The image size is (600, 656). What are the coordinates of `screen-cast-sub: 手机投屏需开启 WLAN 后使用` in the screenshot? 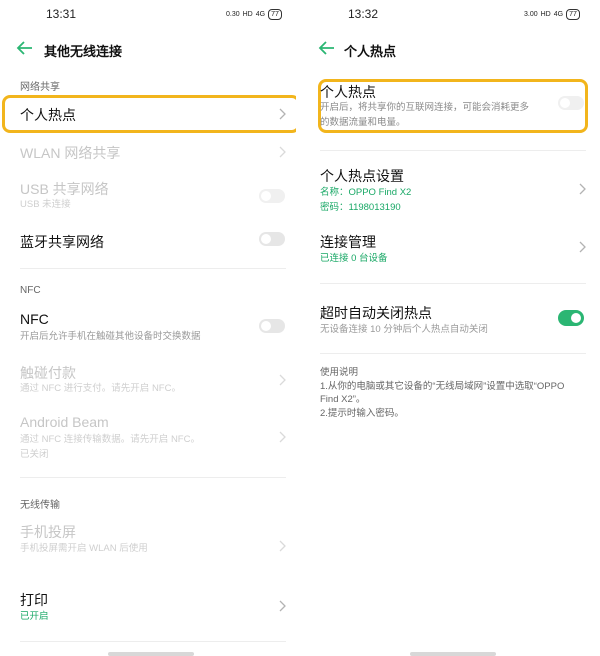 It's located at (84, 548).